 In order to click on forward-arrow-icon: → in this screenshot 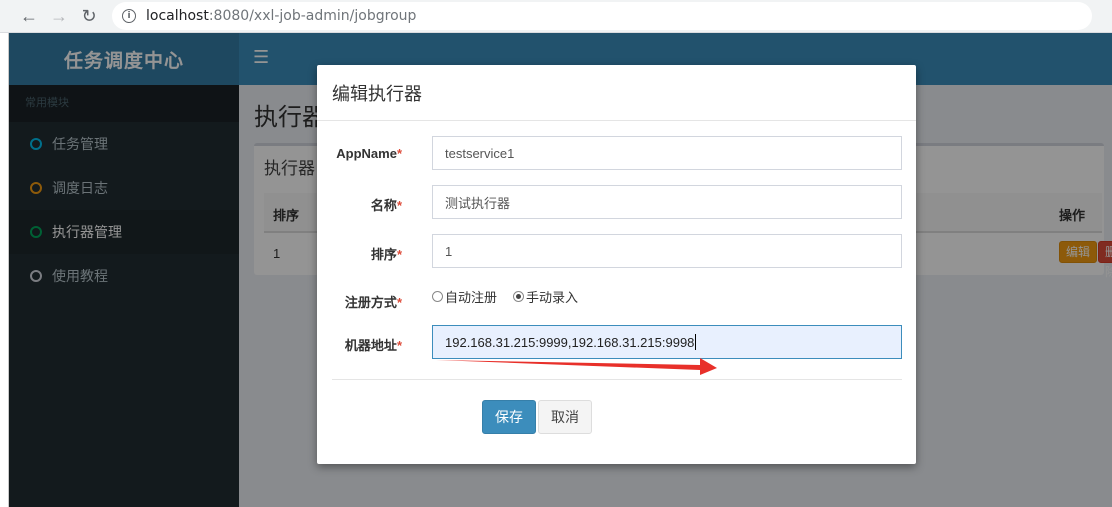, I will do `click(59, 16)`.